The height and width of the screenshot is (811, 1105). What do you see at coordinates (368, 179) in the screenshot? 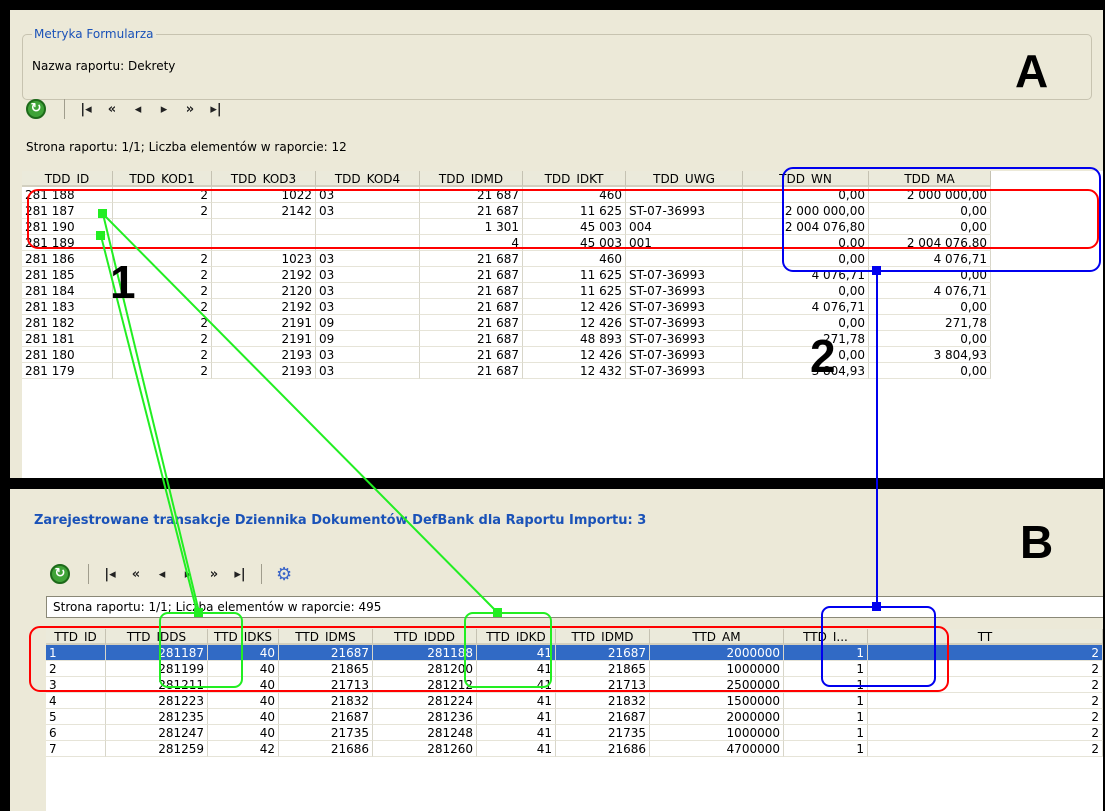
I see `column-header: TDD_KOD4` at bounding box center [368, 179].